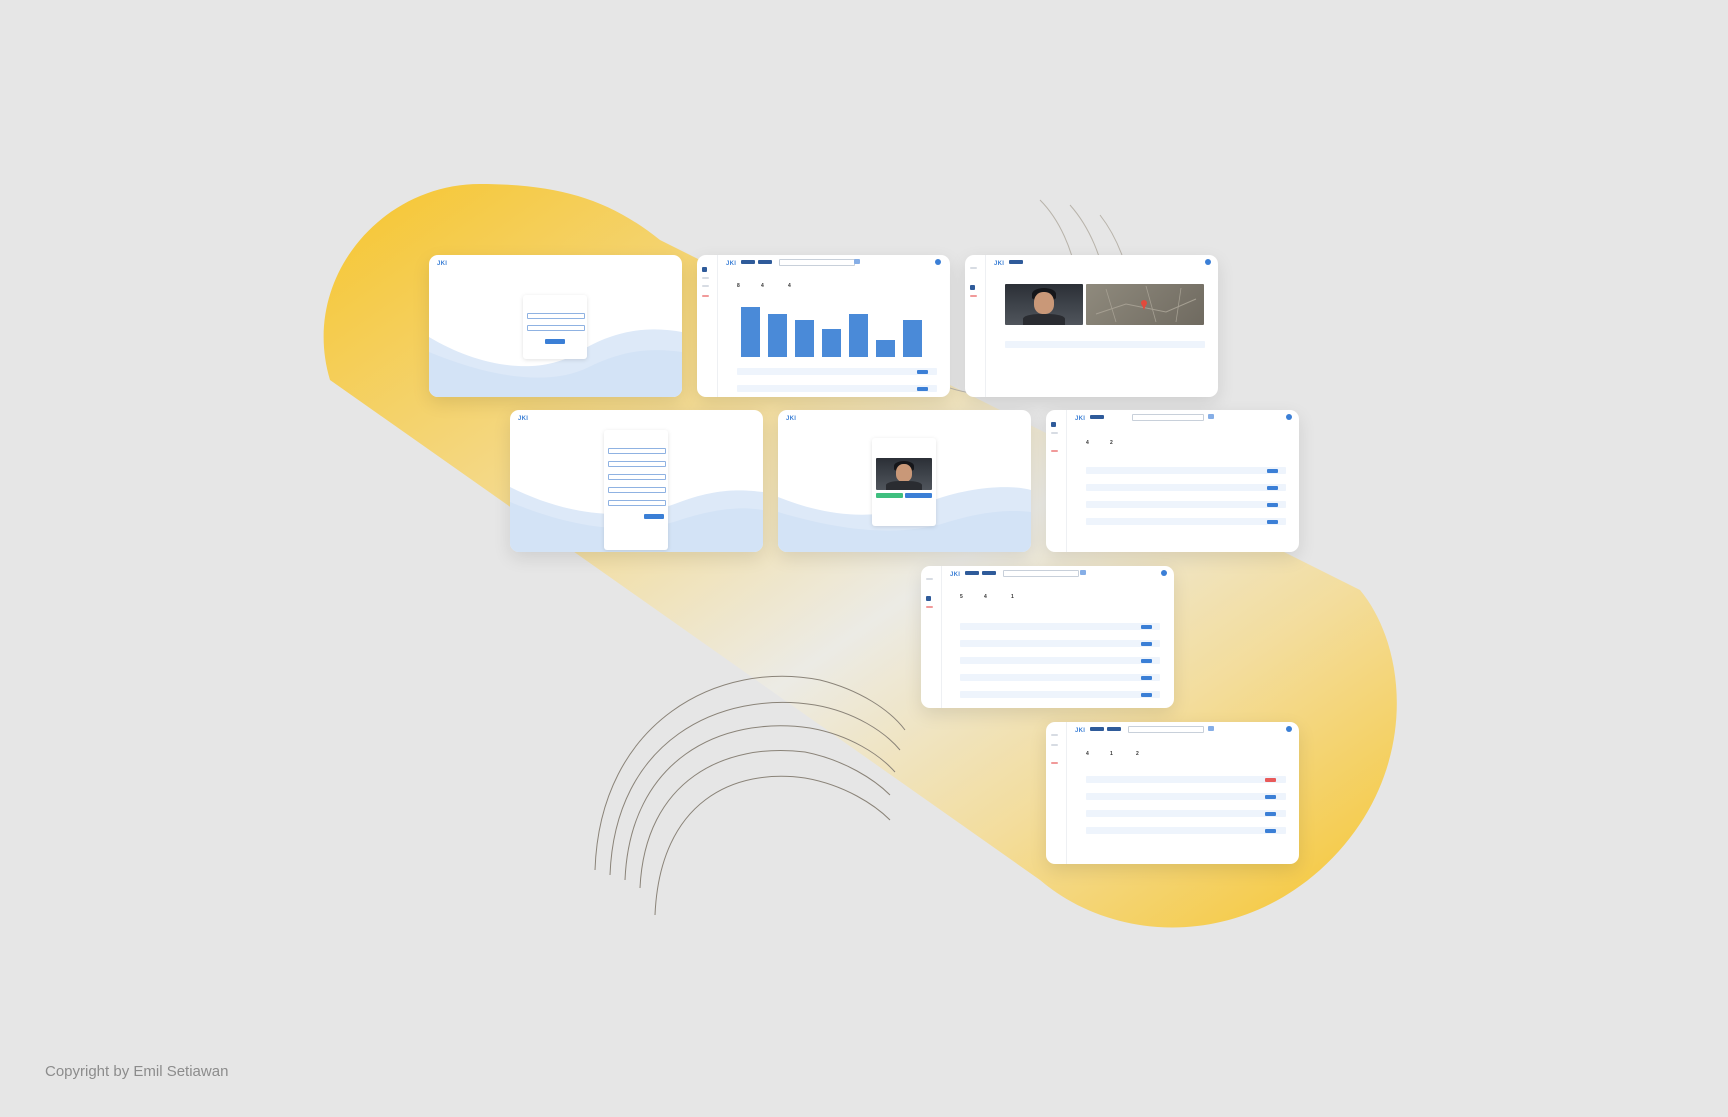  I want to click on stat-value: 1, so click(1012, 597).